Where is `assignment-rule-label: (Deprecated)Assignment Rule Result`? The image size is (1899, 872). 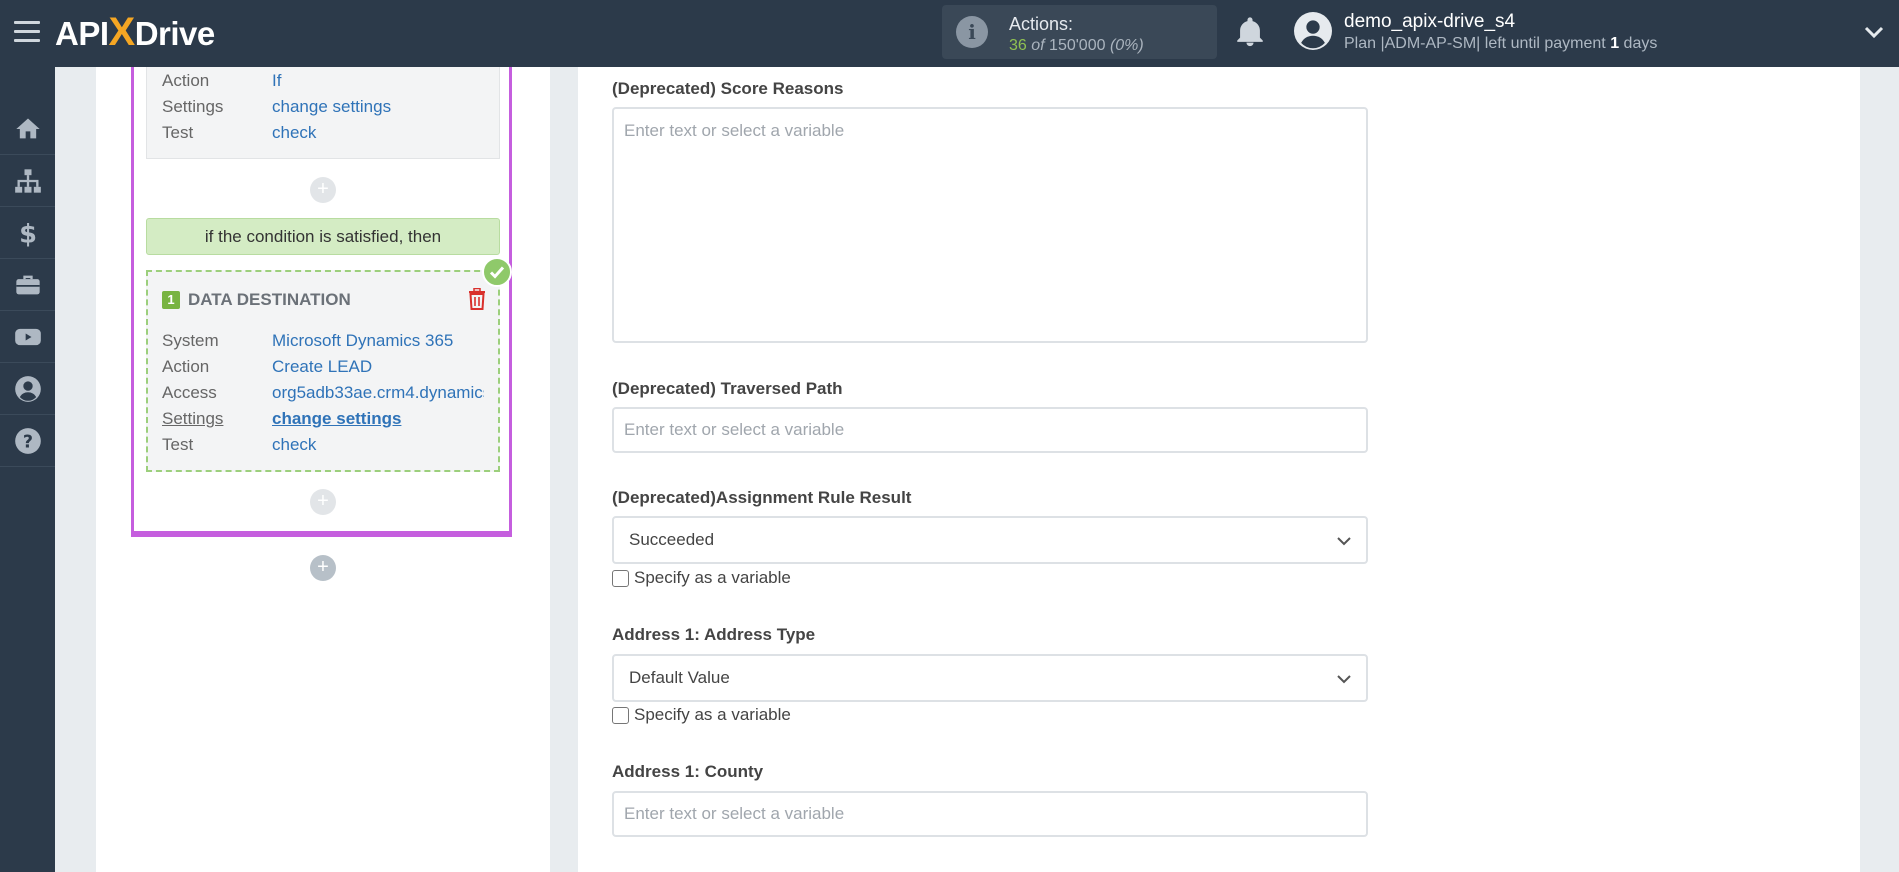
assignment-rule-label: (Deprecated)Assignment Rule Result is located at coordinates (762, 497).